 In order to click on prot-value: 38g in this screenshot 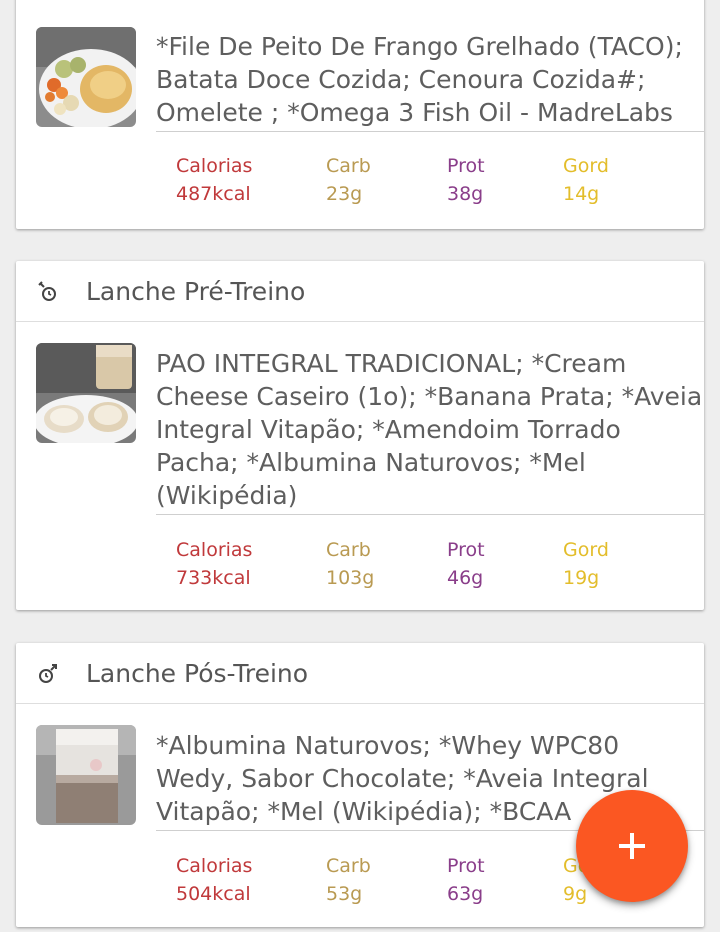, I will do `click(465, 194)`.